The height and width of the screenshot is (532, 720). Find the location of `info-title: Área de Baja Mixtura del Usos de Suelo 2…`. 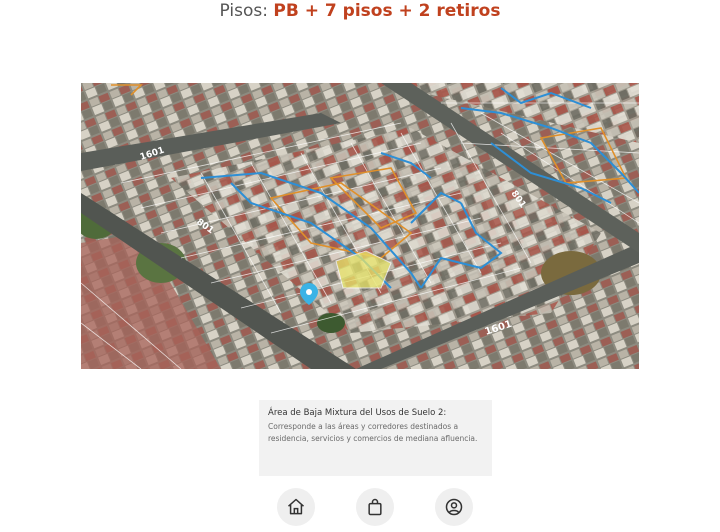

info-title: Área de Baja Mixtura del Usos de Suelo 2… is located at coordinates (357, 413).